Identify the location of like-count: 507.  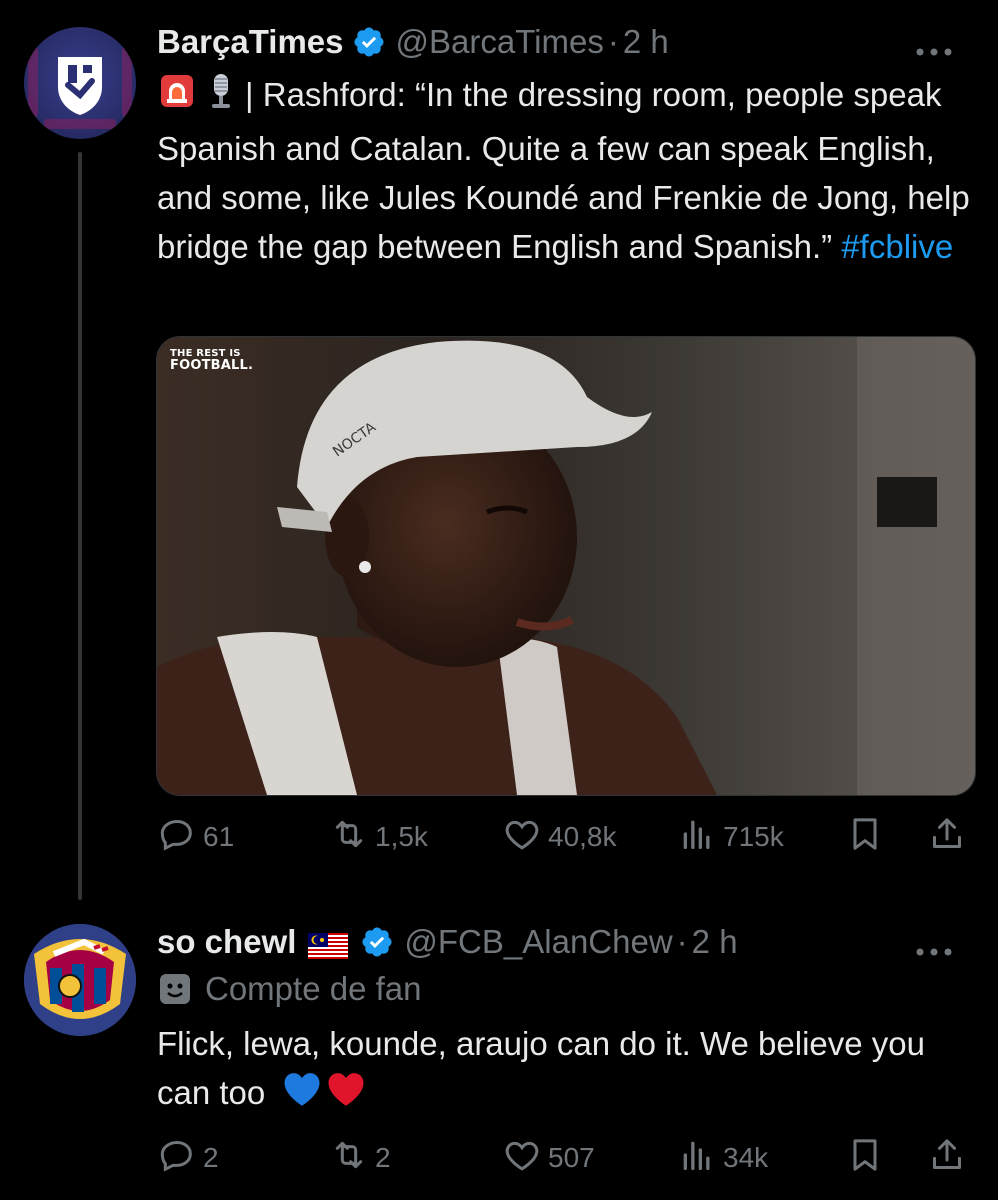
(571, 1157).